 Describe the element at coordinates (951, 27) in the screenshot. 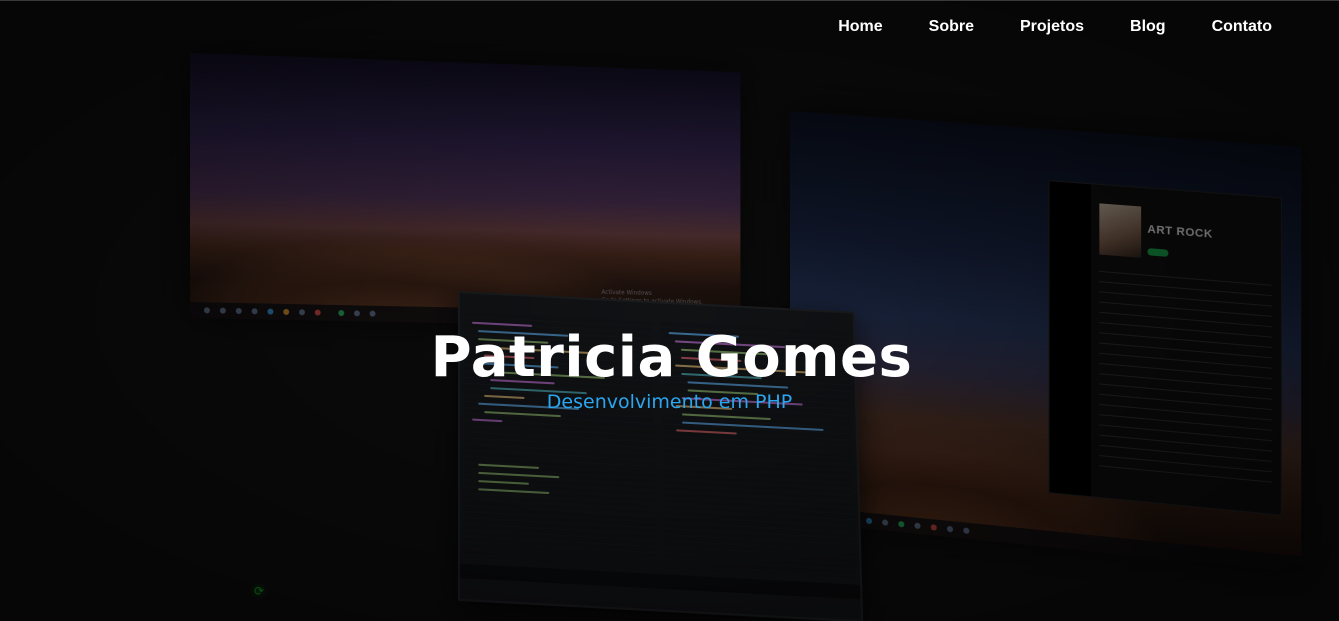

I see `nav-sobre-link: Sobre` at that location.